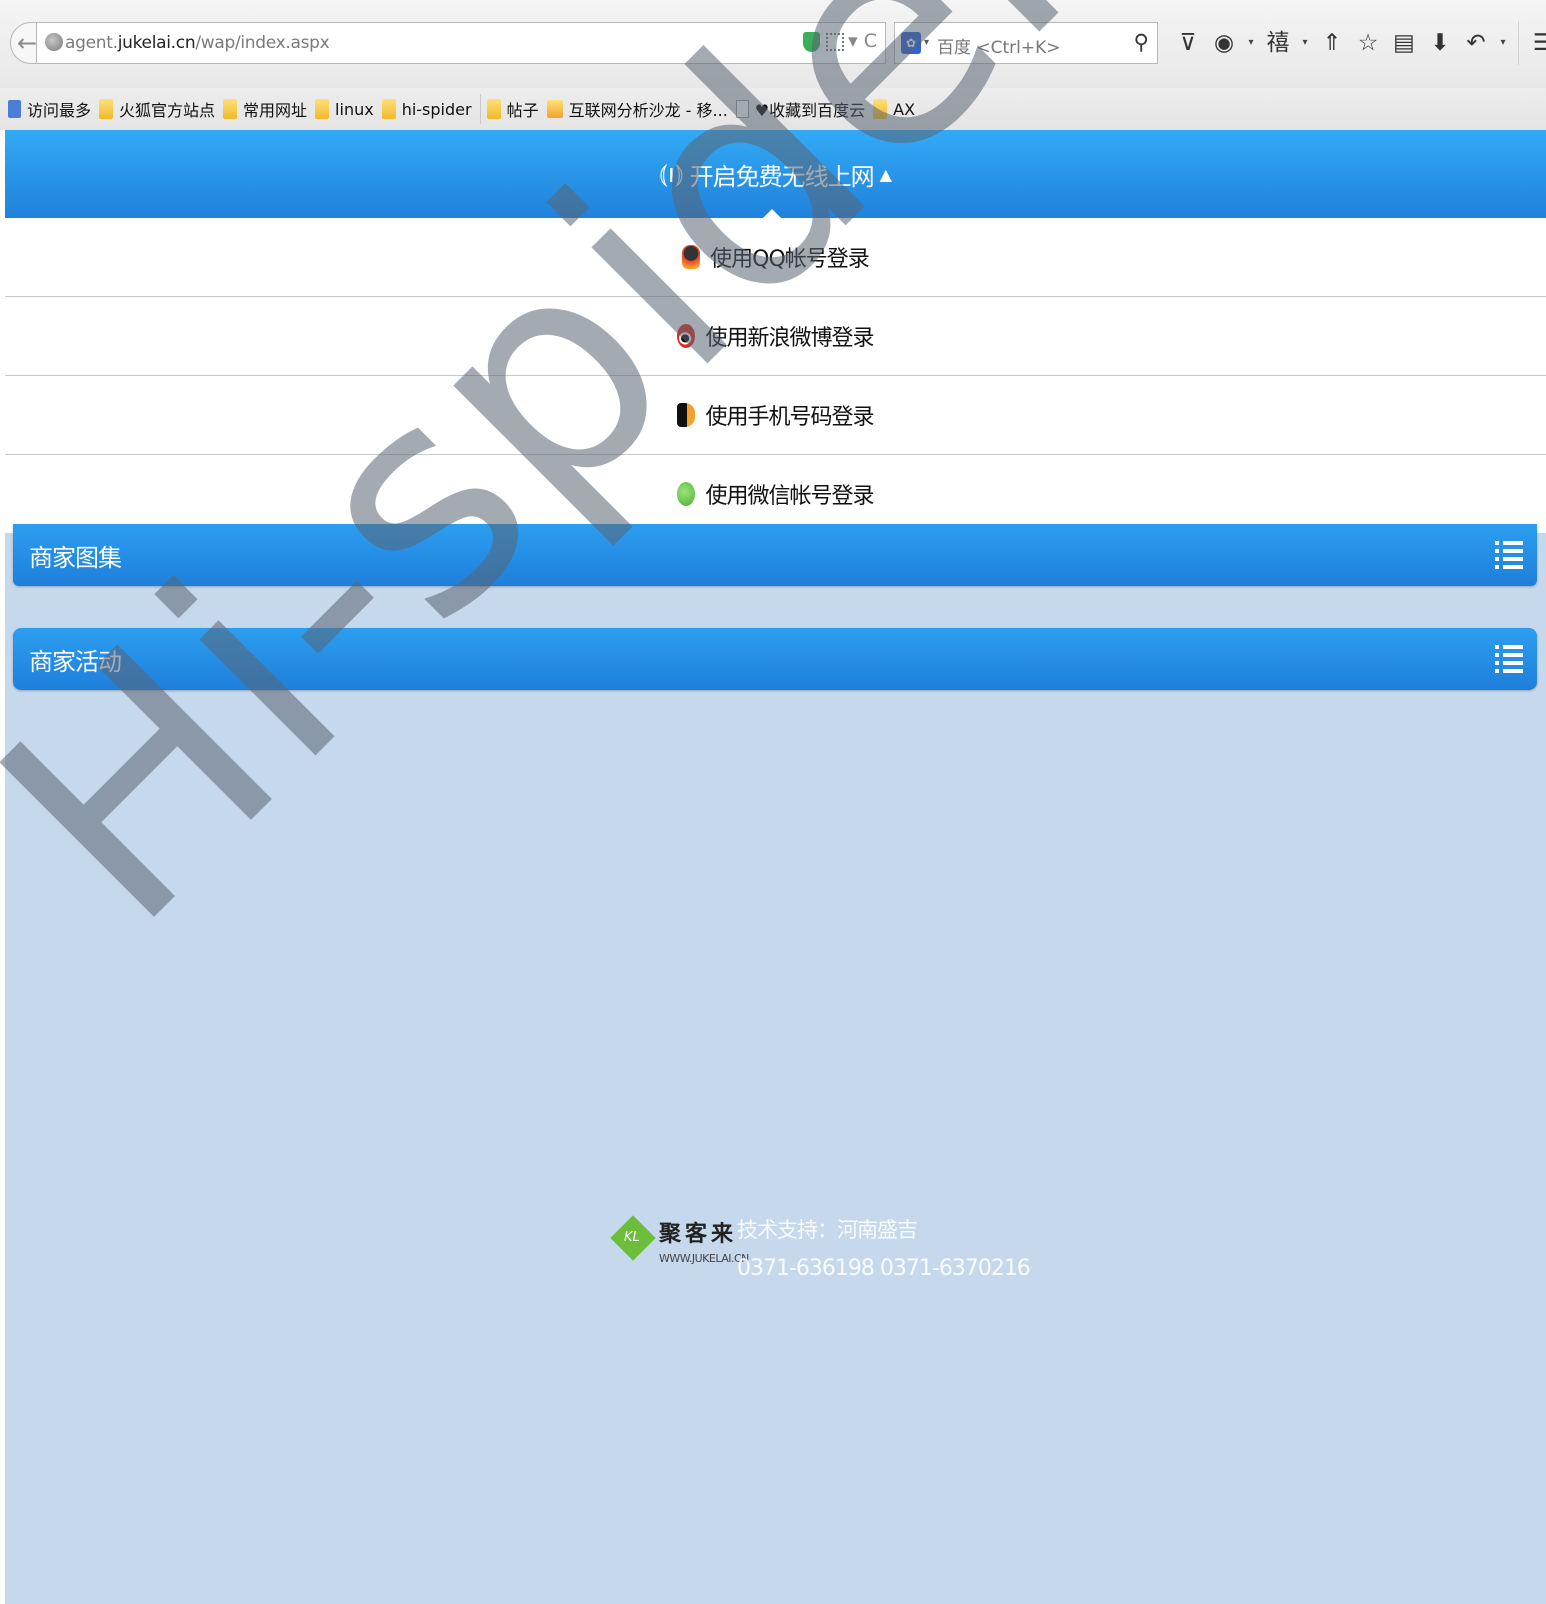  Describe the element at coordinates (1440, 43) in the screenshot. I see `download-icon: ⬇` at that location.